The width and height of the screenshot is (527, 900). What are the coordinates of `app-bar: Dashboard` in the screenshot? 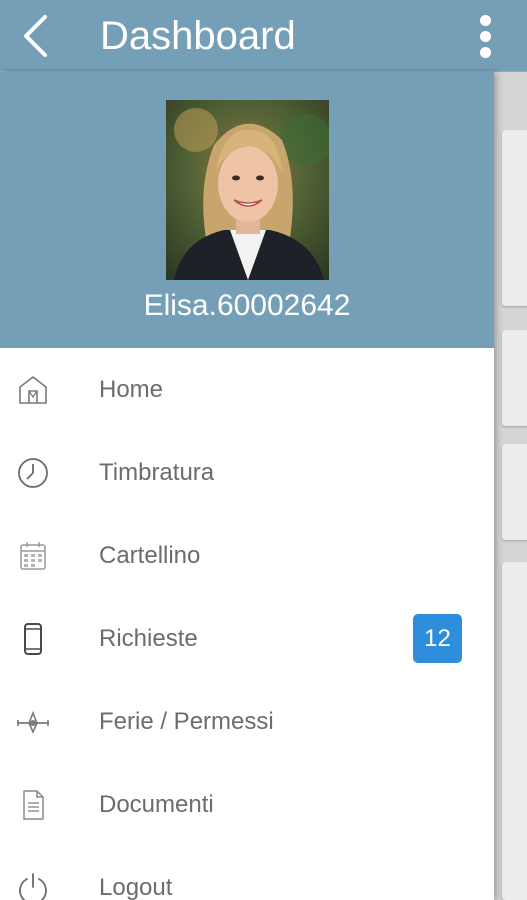 It's located at (263, 36).